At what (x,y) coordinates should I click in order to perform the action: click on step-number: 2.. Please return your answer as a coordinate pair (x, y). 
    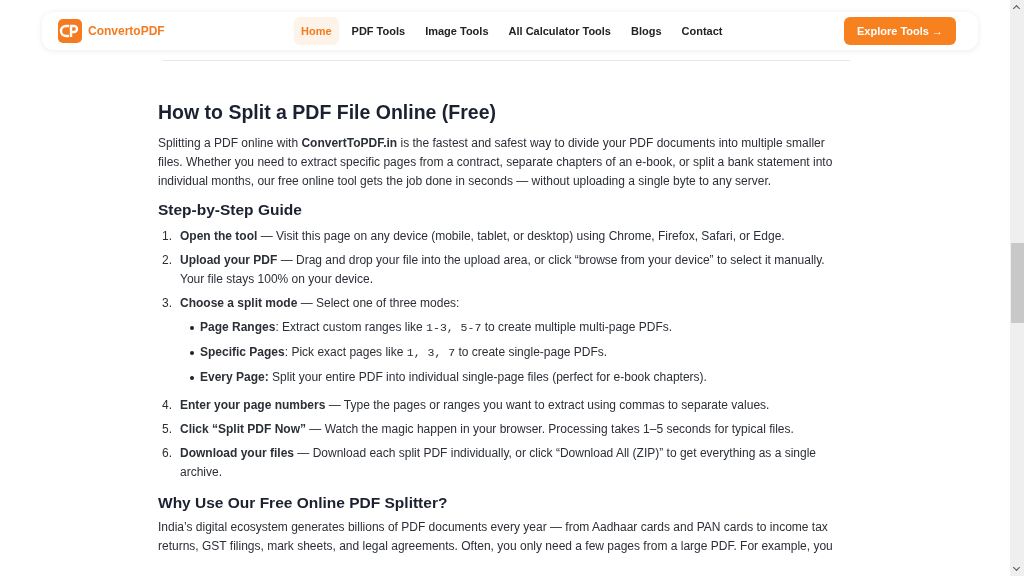
    Looking at the image, I should click on (167, 260).